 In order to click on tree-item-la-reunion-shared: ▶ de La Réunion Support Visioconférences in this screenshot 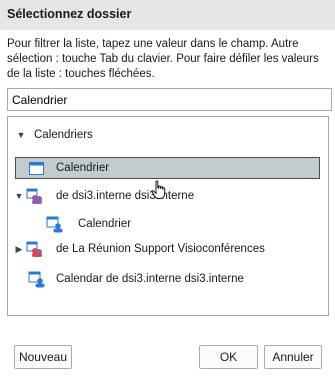, I will do `click(139, 249)`.